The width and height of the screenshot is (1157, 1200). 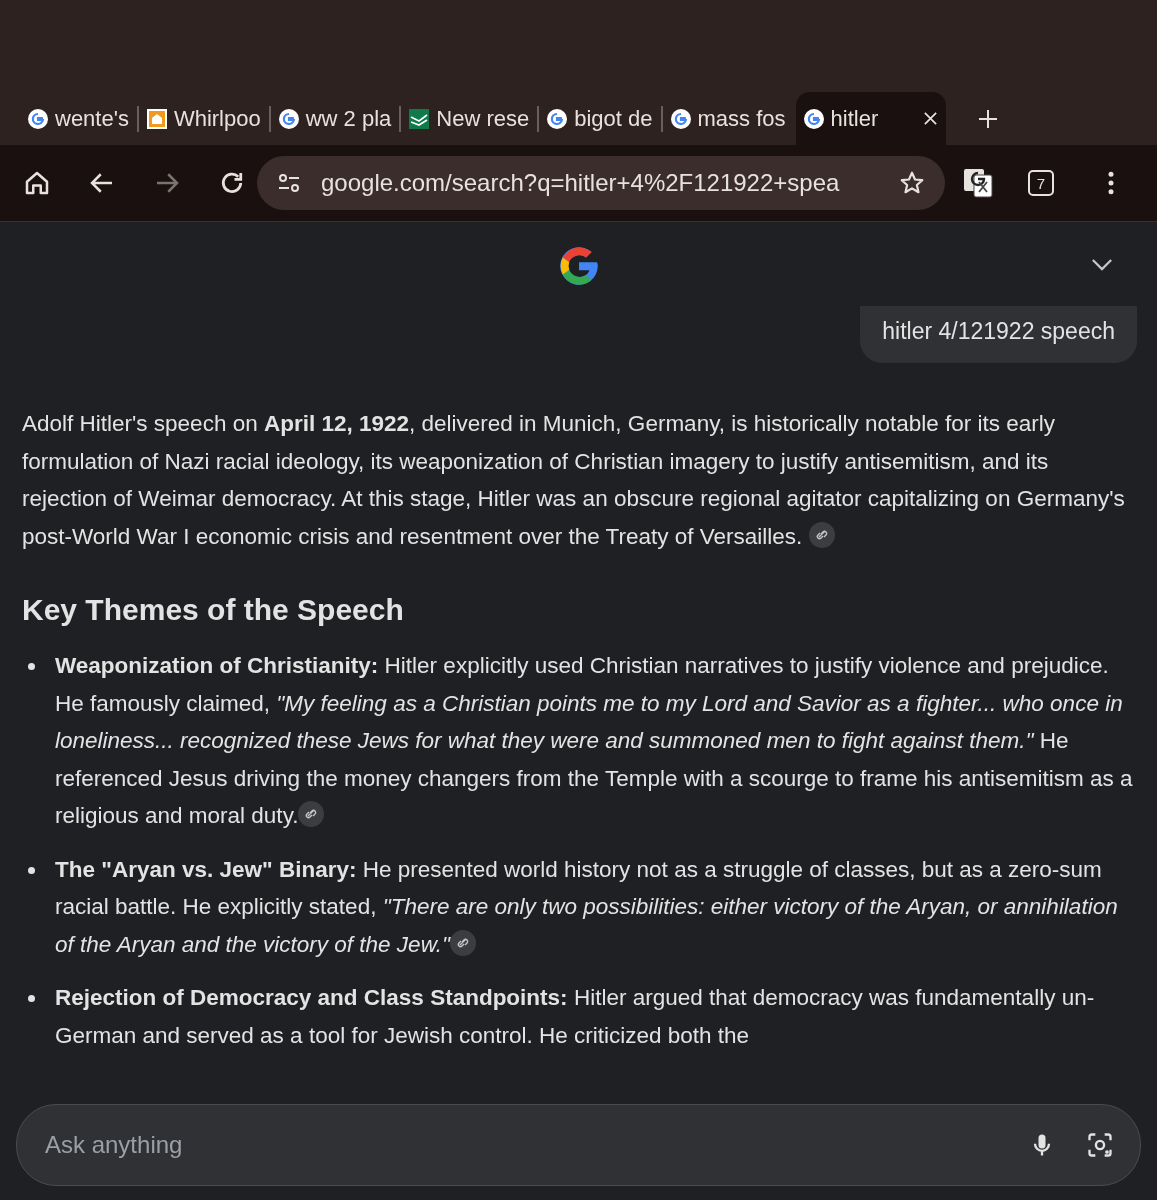 What do you see at coordinates (594, 741) in the screenshot?
I see `bullet-text: Weaponization of Christianity: Hitler explicitly used Christian narratives to justify violence and prejudice. He famously claimed, "My feeling as a Christian points me to my Lord and Savior as a fighter... who once in loneliness... recognized these Jews for what they were and summoned men to fight against them." He referenced Jesus driving the money changers from the Temple with a scourge to frame his antisemitism as a religious and moral duty.` at bounding box center [594, 741].